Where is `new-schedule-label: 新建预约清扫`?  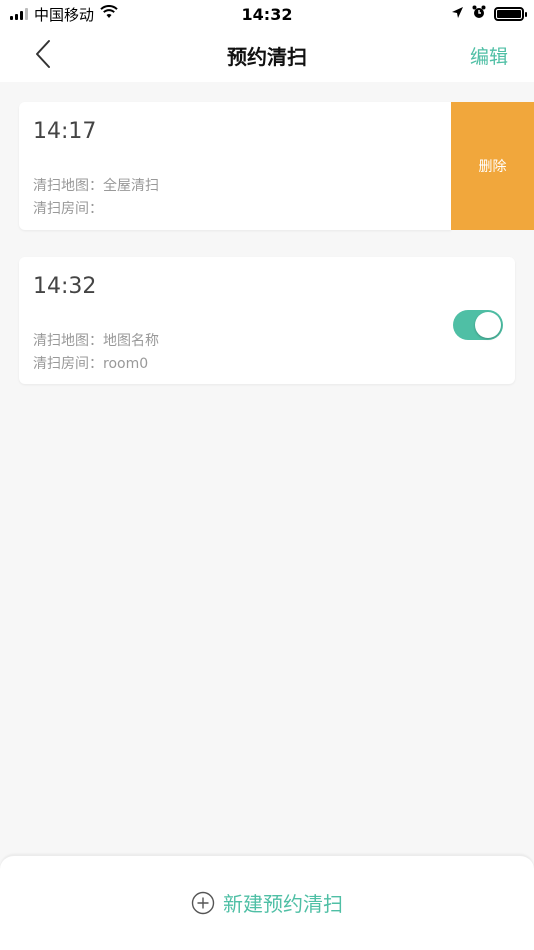 new-schedule-label: 新建预约清扫 is located at coordinates (283, 904).